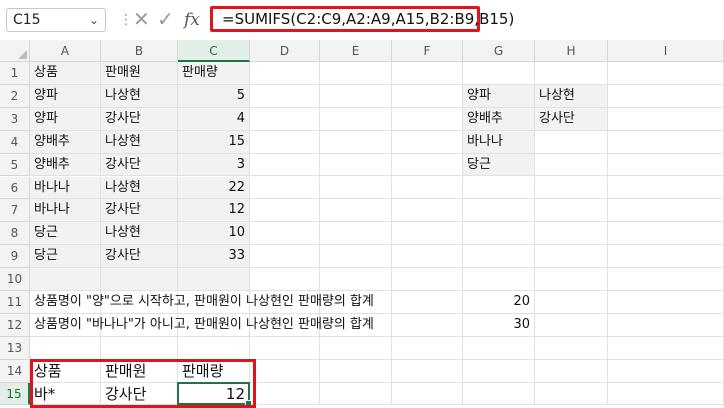  I want to click on table-cell: 10, so click(214, 234).